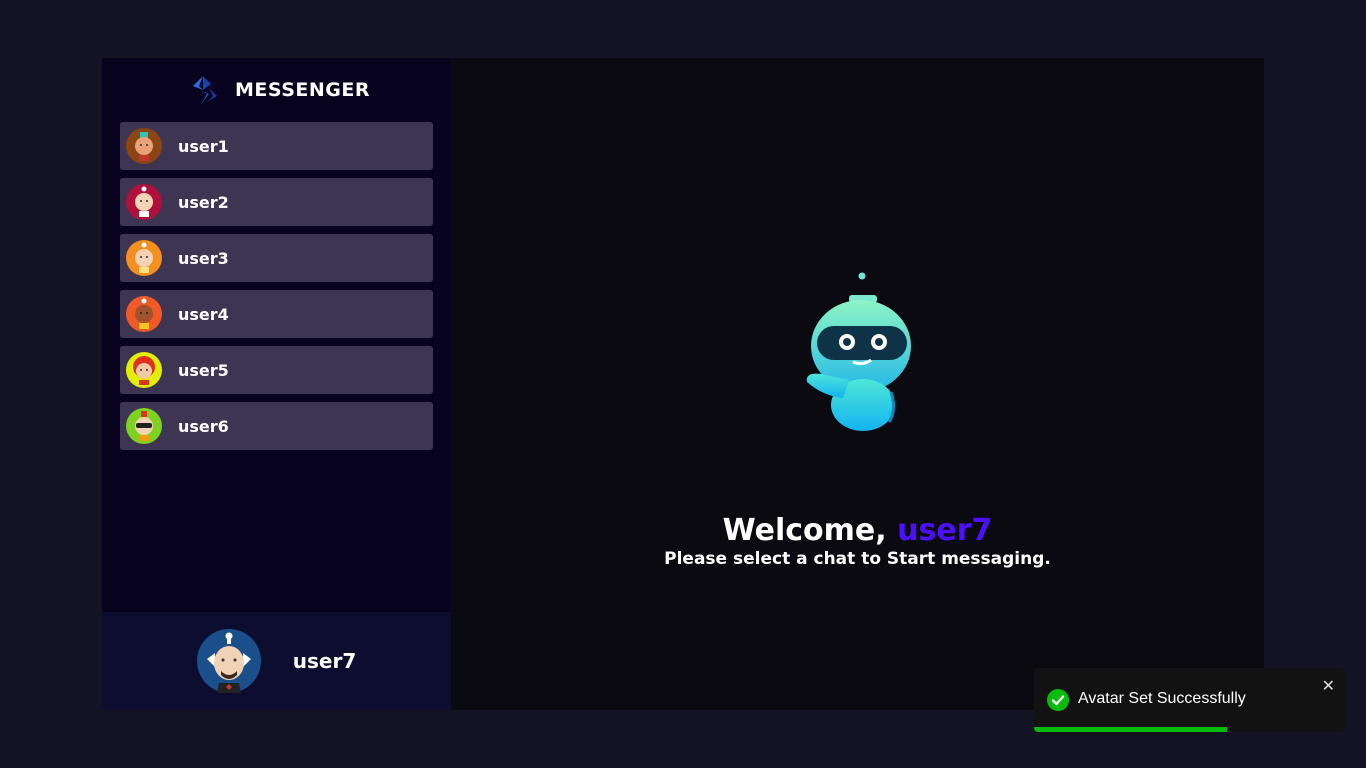  What do you see at coordinates (203, 314) in the screenshot?
I see `contact-name: user4` at bounding box center [203, 314].